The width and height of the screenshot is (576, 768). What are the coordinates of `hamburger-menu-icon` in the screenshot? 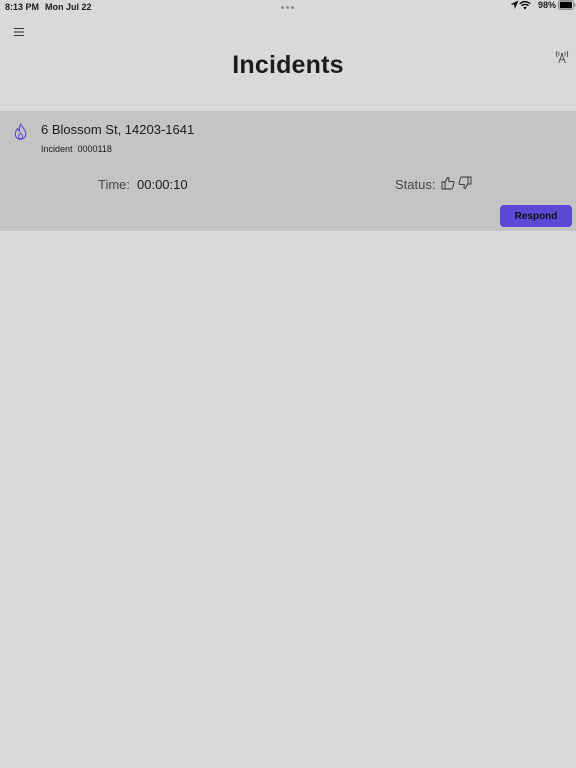 It's located at (19, 32).